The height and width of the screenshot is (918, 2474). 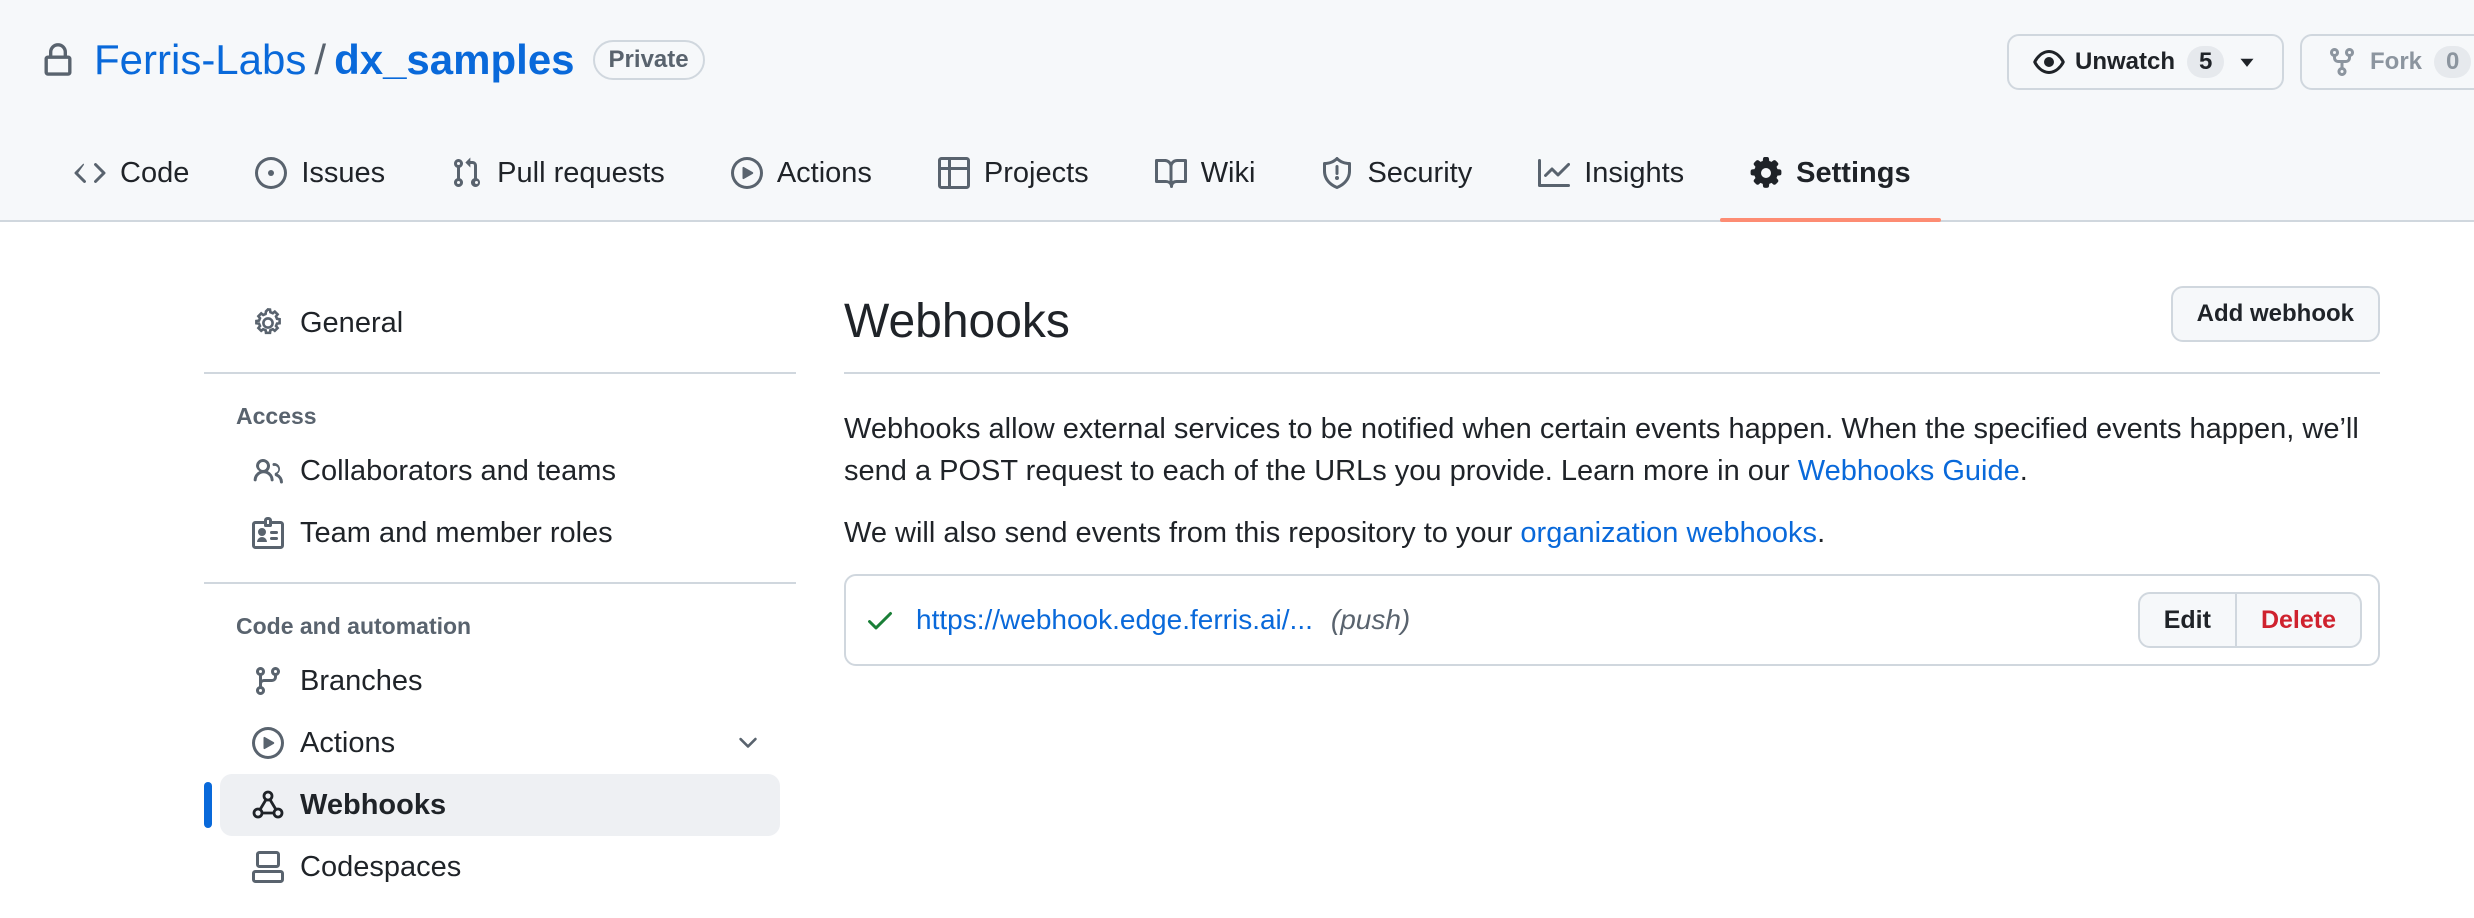 I want to click on code-icon, so click(x=90, y=173).